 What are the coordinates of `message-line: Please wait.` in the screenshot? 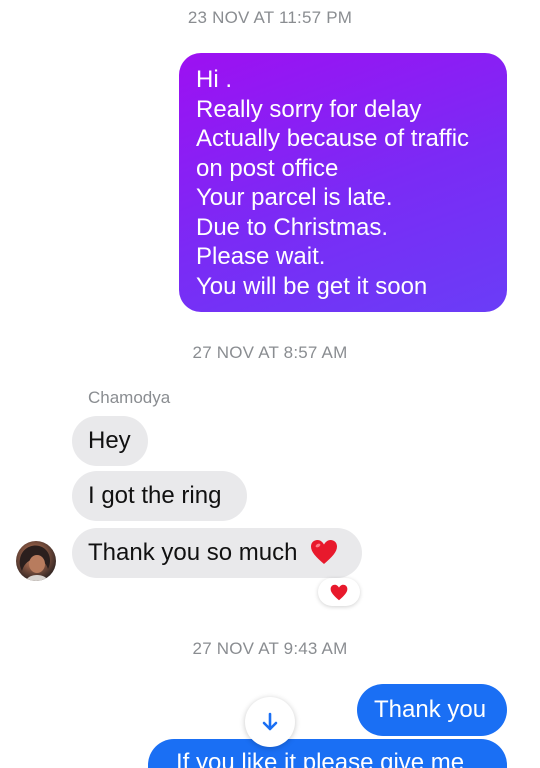 It's located at (261, 256).